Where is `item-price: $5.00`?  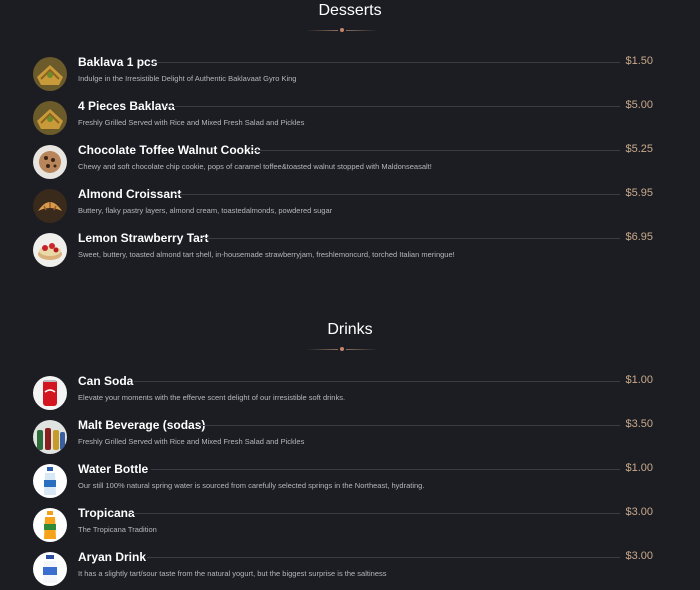 item-price: $5.00 is located at coordinates (639, 105).